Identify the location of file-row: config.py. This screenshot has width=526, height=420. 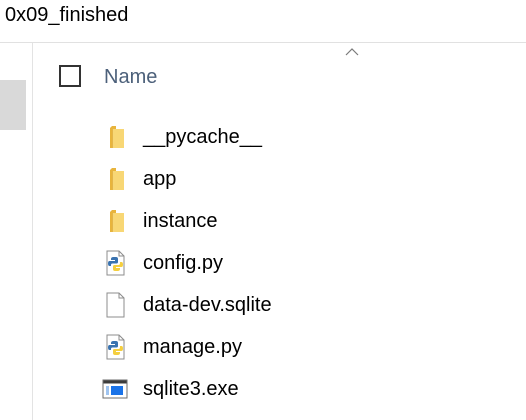
(279, 263).